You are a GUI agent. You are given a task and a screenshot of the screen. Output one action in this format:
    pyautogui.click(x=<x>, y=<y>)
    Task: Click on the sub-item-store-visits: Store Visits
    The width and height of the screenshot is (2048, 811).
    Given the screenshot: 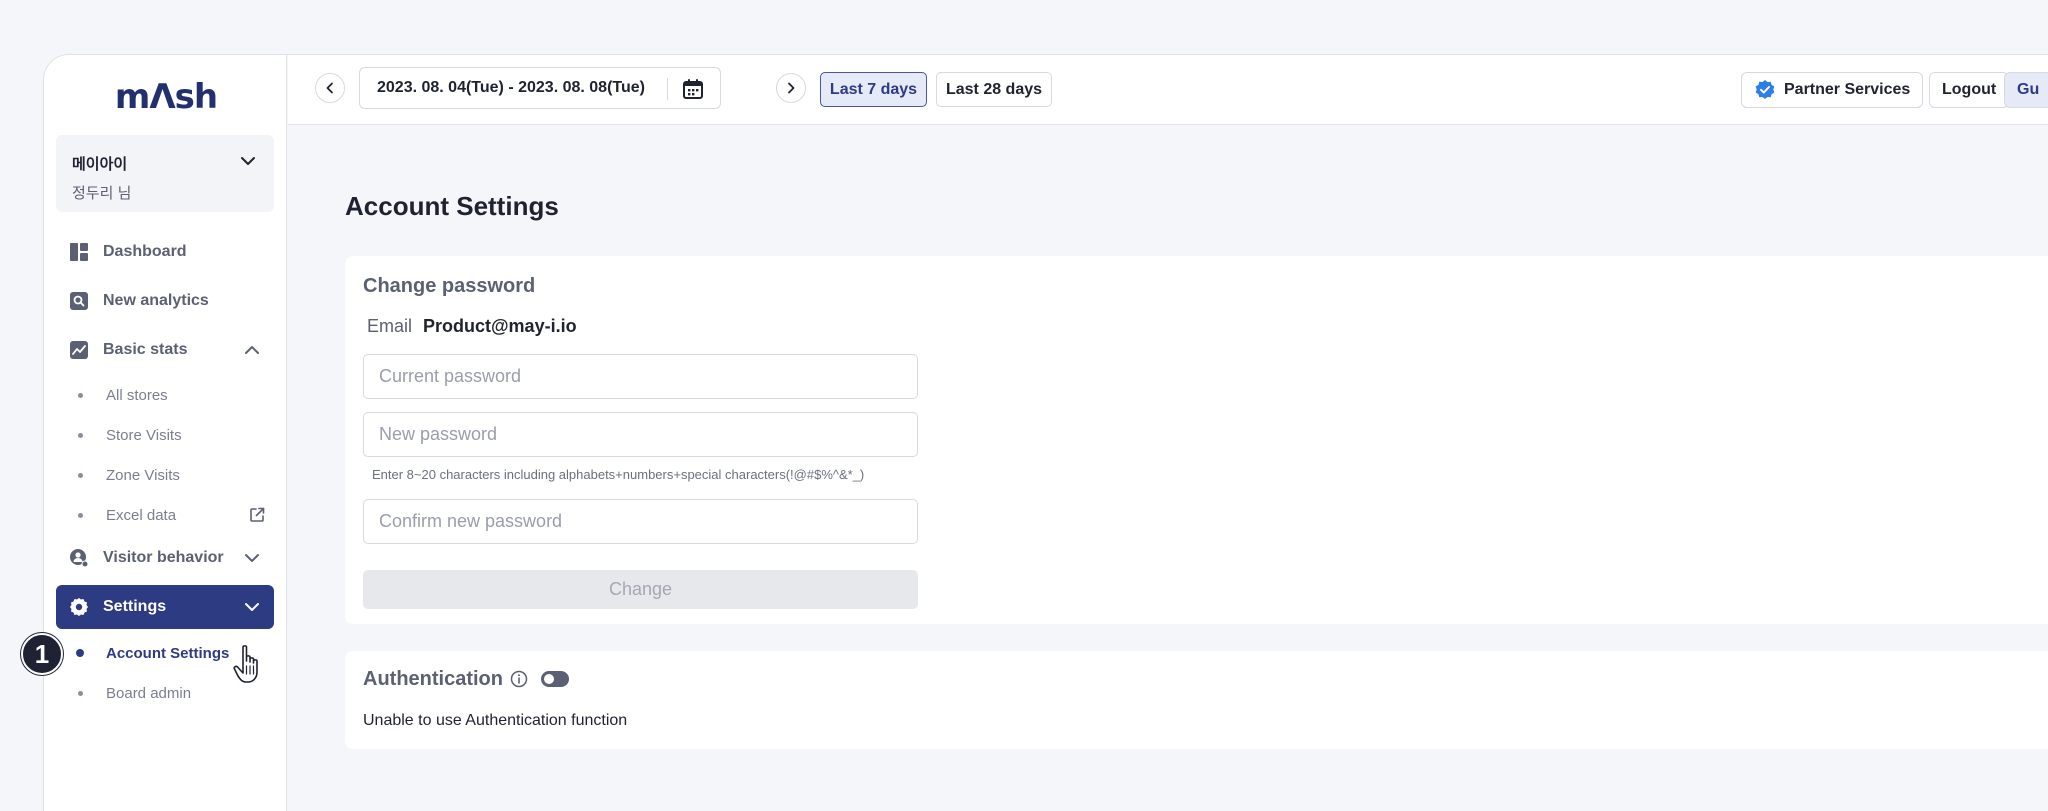 What is the action you would take?
    pyautogui.click(x=165, y=435)
    